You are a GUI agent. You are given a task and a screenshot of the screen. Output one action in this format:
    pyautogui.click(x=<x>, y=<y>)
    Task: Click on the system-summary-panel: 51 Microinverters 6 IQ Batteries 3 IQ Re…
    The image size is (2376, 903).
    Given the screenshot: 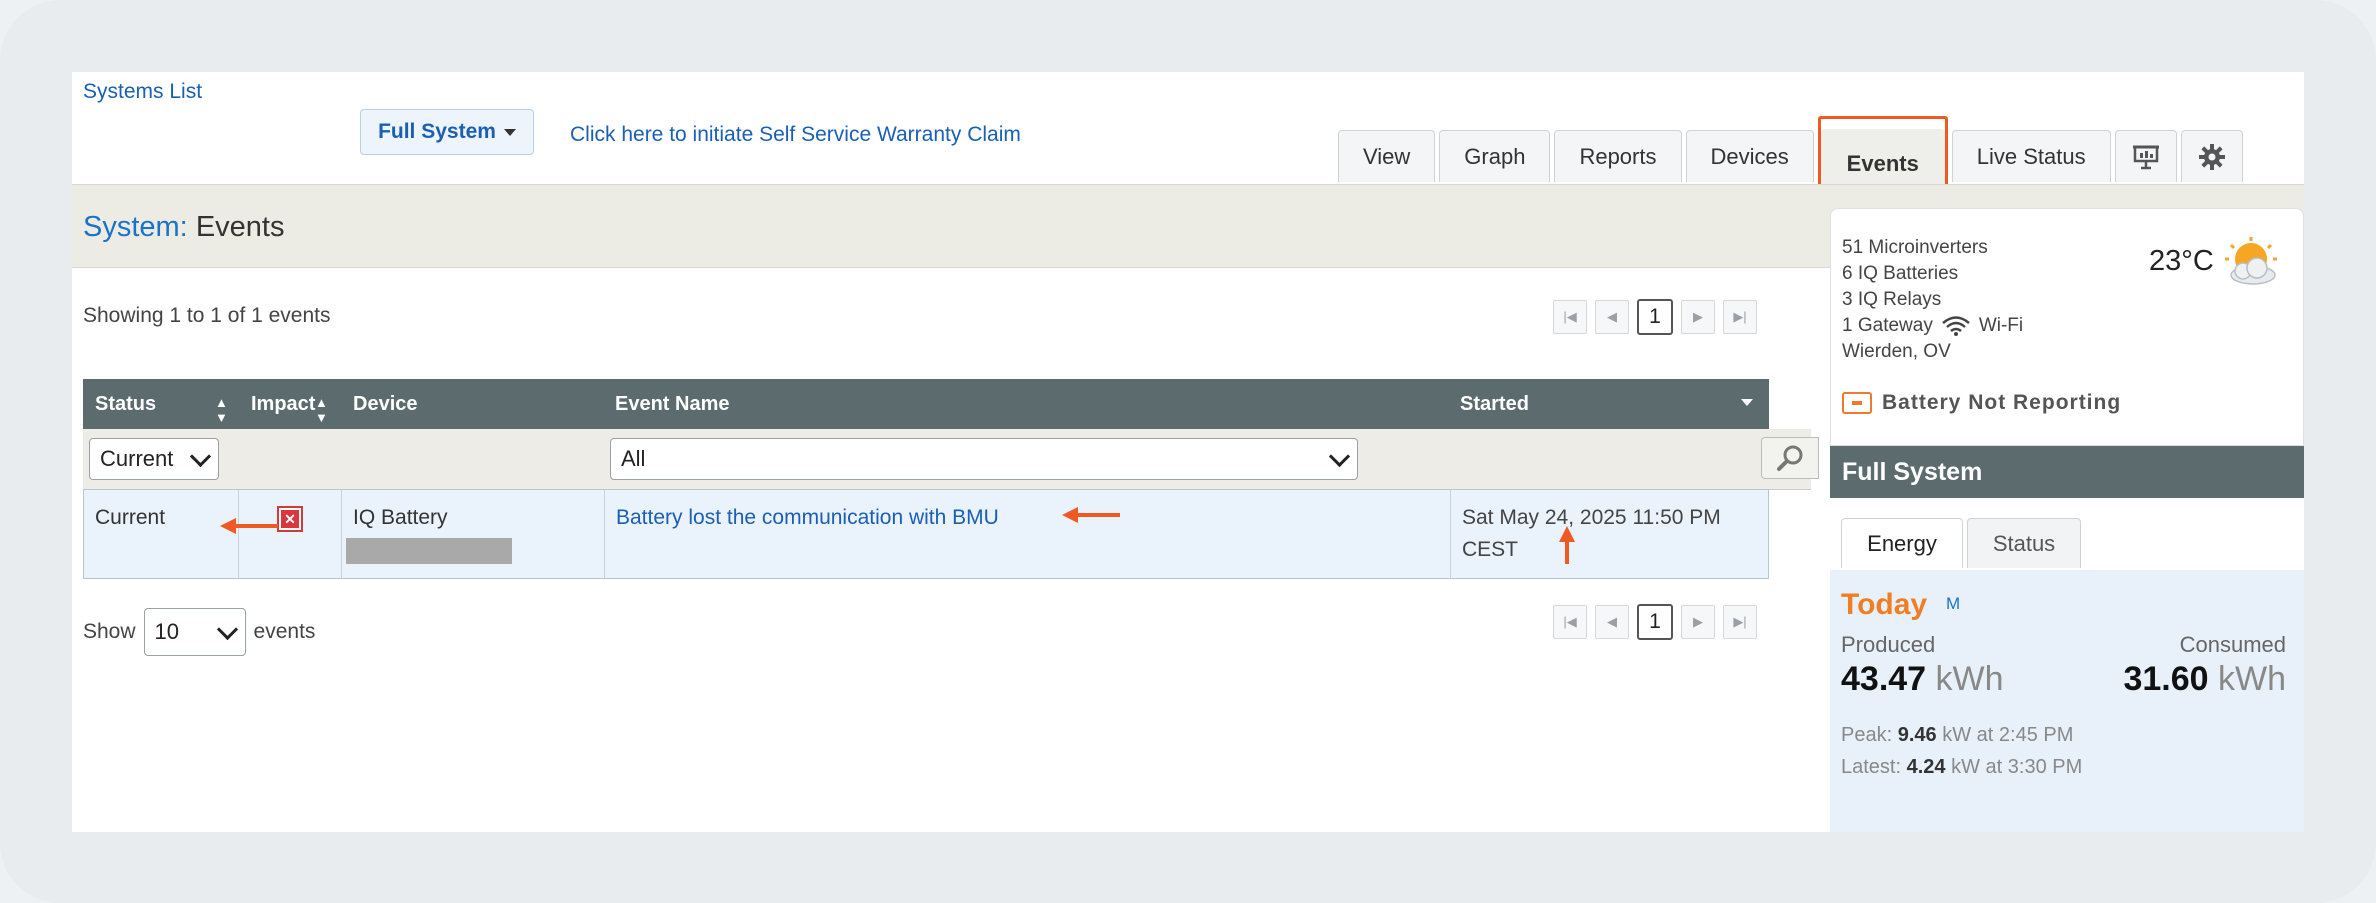 What is the action you would take?
    pyautogui.click(x=2067, y=520)
    